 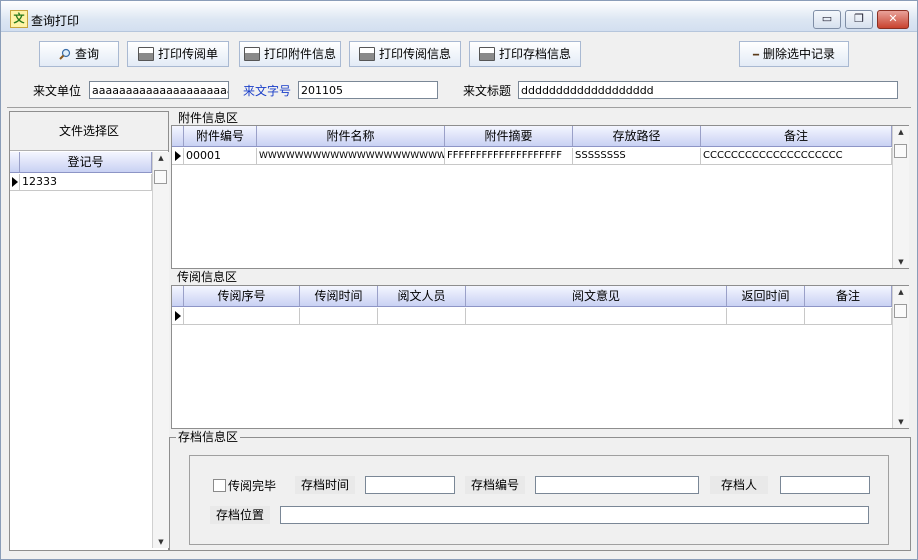 What do you see at coordinates (825, 485) in the screenshot?
I see `archive-person-input` at bounding box center [825, 485].